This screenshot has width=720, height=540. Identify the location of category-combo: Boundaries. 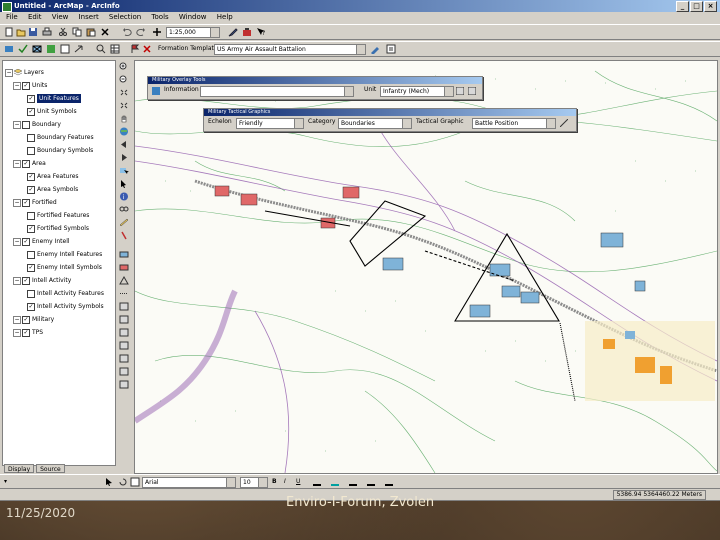
(375, 123).